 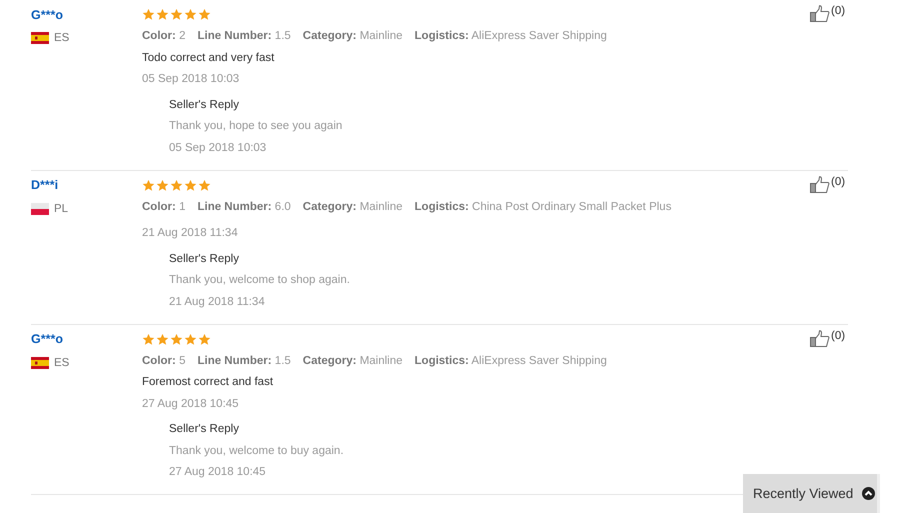 What do you see at coordinates (164, 360) in the screenshot?
I see `product-attribute: Color: 5` at bounding box center [164, 360].